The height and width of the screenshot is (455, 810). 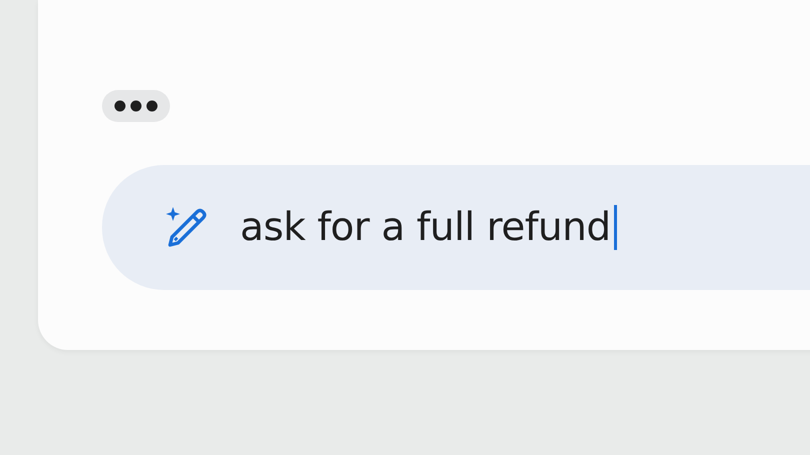 What do you see at coordinates (428, 227) in the screenshot?
I see `prompt-text: ask for a full refund` at bounding box center [428, 227].